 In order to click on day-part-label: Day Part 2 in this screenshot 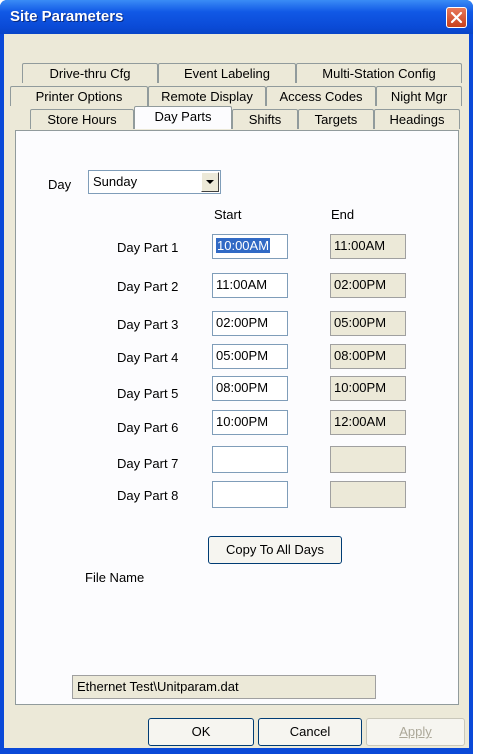, I will do `click(148, 286)`.